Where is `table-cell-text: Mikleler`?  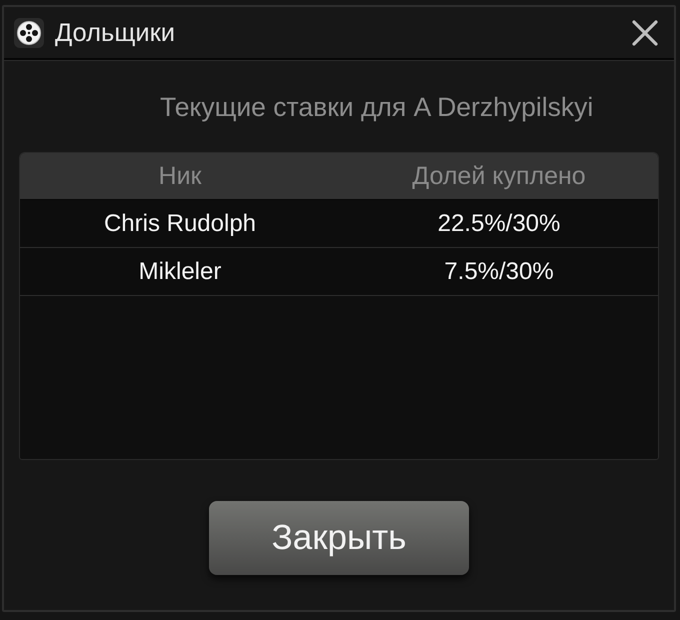 table-cell-text: Mikleler is located at coordinates (180, 271).